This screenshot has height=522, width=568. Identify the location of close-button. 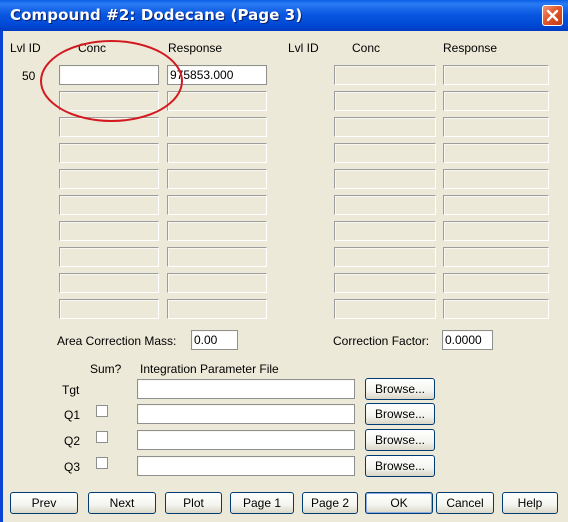
(552, 15).